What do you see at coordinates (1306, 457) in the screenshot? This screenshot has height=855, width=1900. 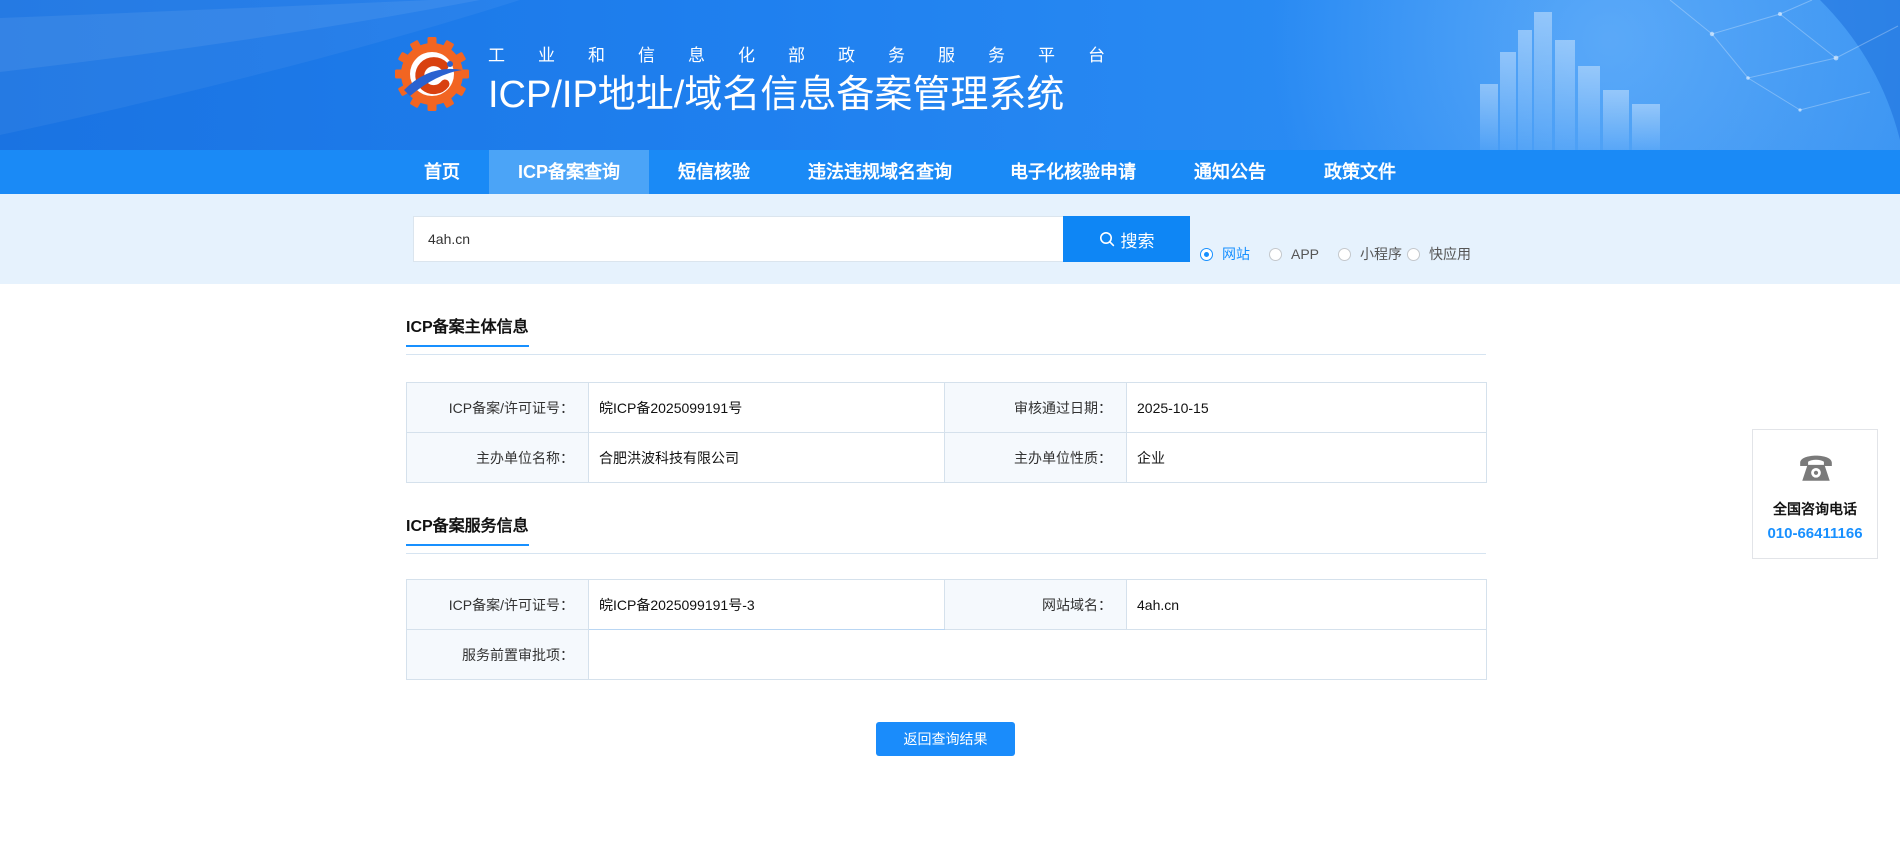 I see `organizer-type-value: 企业` at bounding box center [1306, 457].